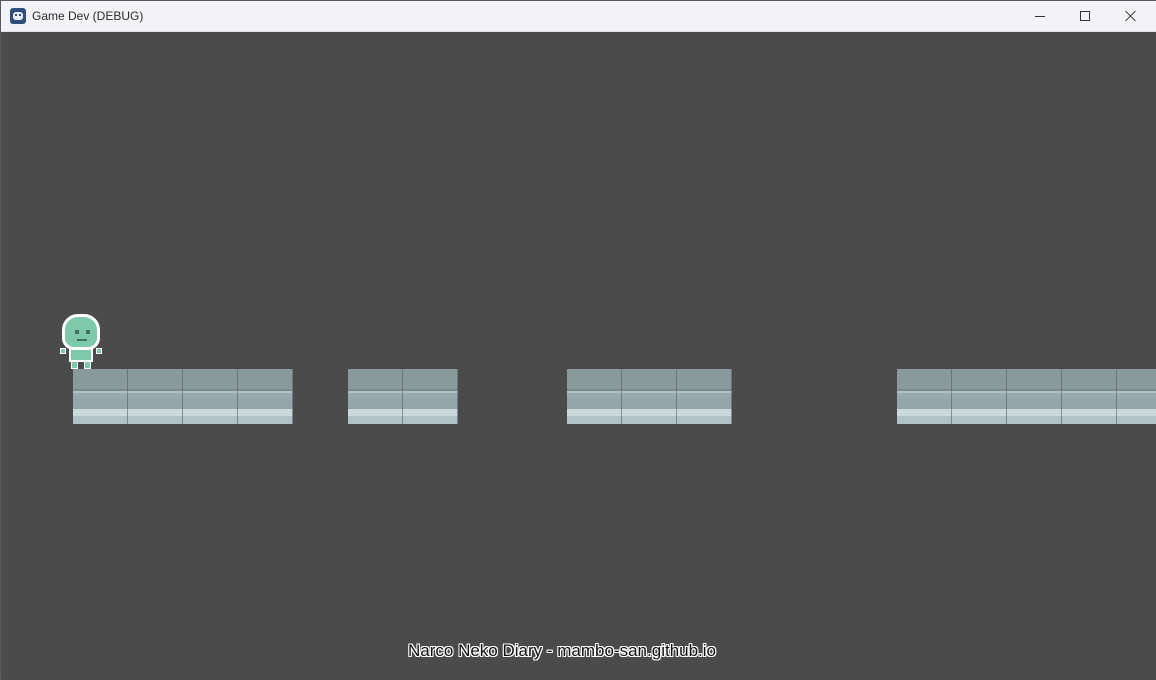 The image size is (1156, 680). Describe the element at coordinates (18, 16) in the screenshot. I see `godot-engine-icon` at that location.